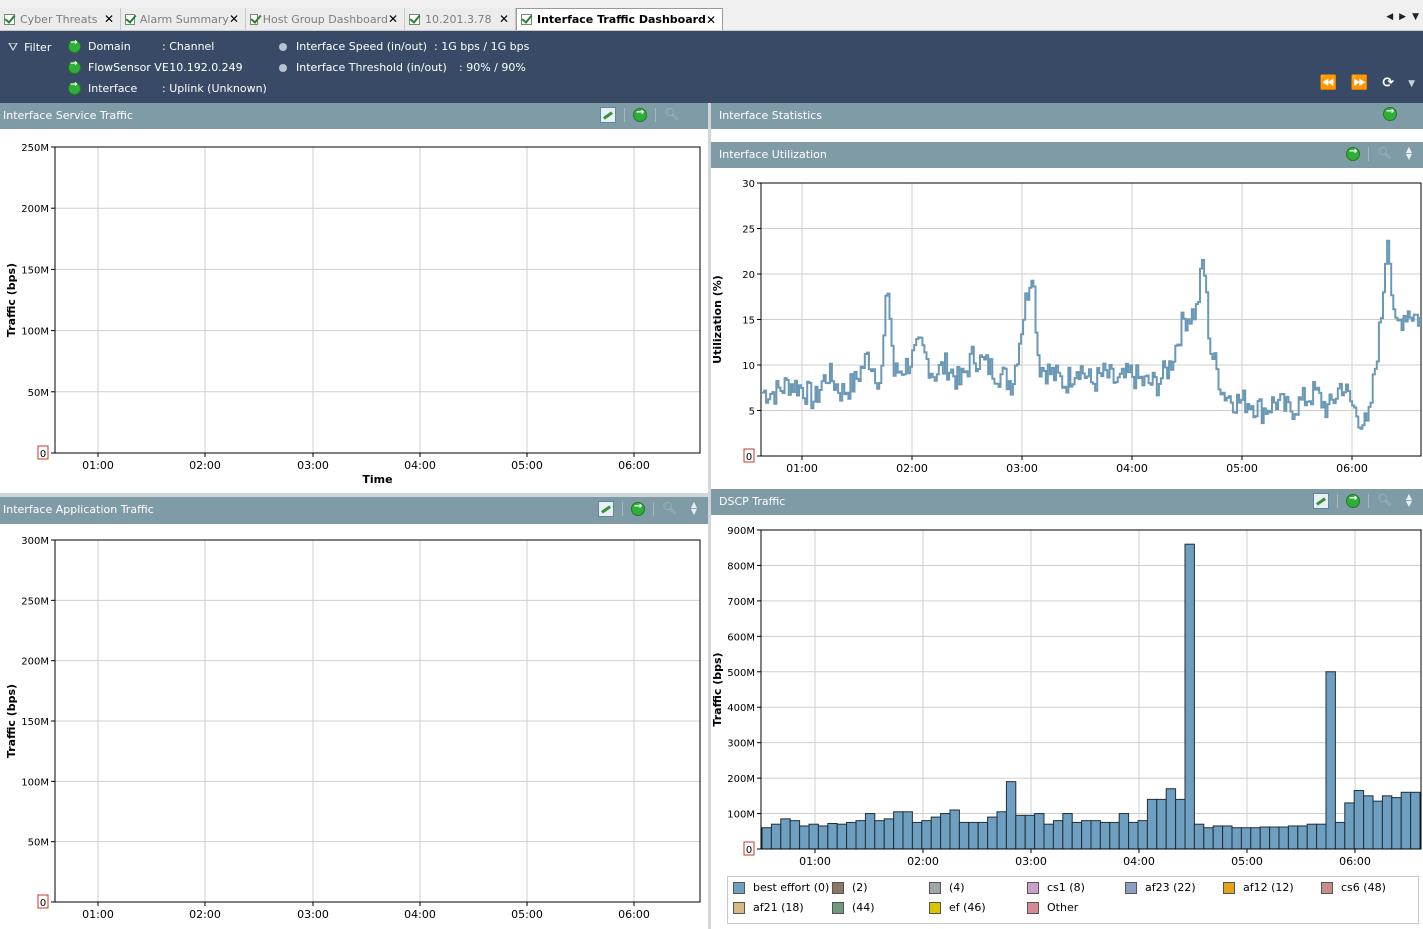  What do you see at coordinates (35, 601) in the screenshot?
I see `y-tick-label: 250M` at bounding box center [35, 601].